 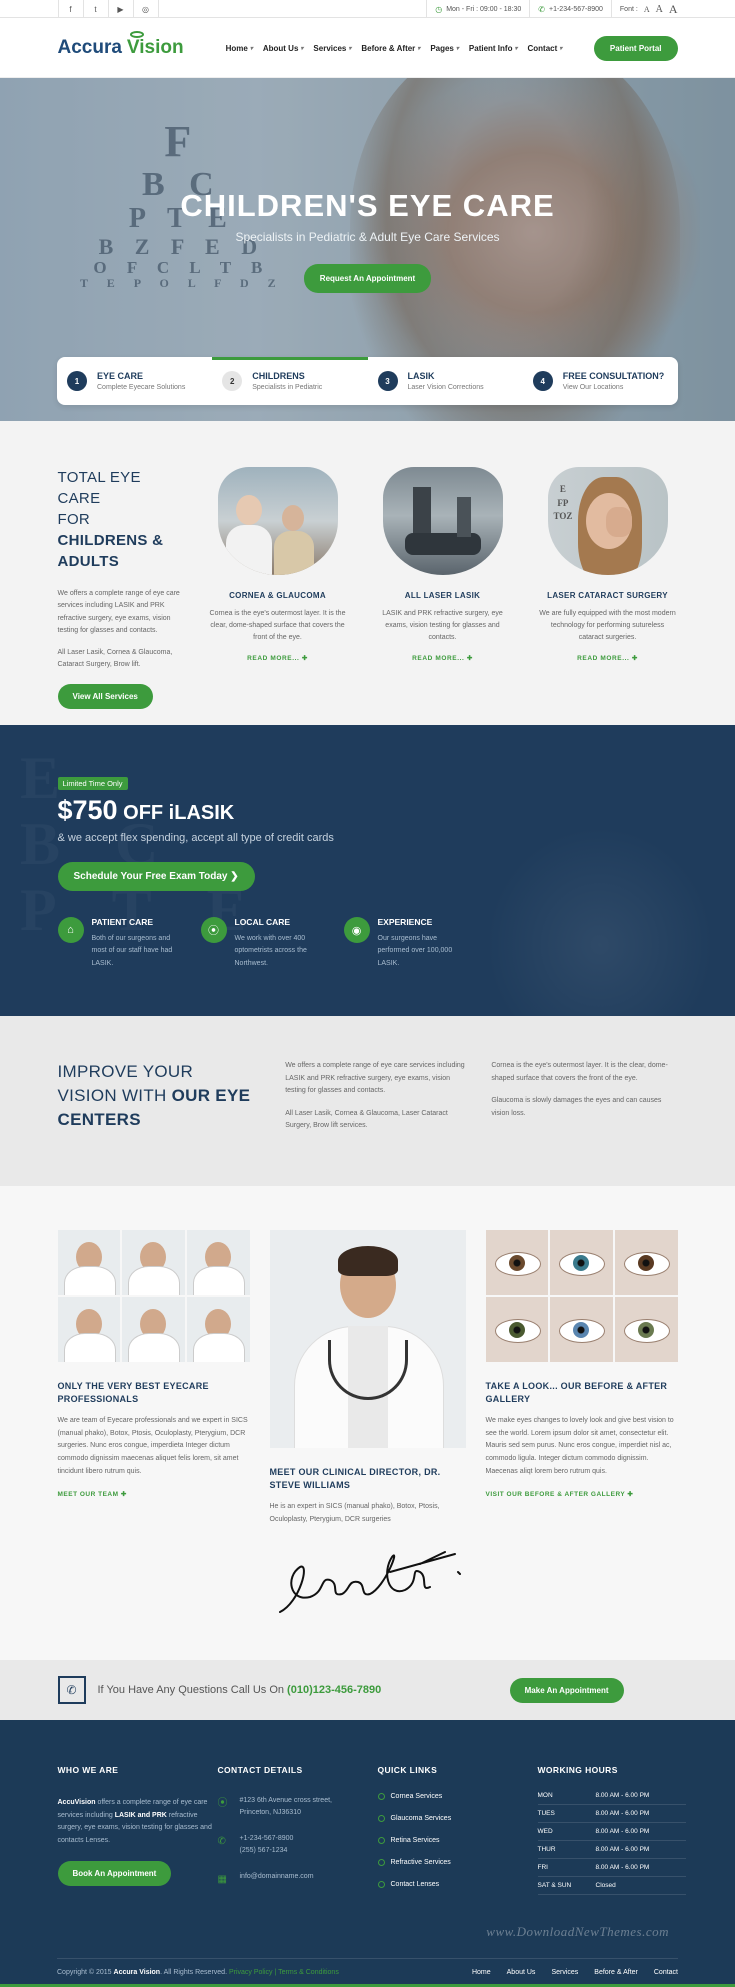 I want to click on step-number: 1, so click(x=77, y=381).